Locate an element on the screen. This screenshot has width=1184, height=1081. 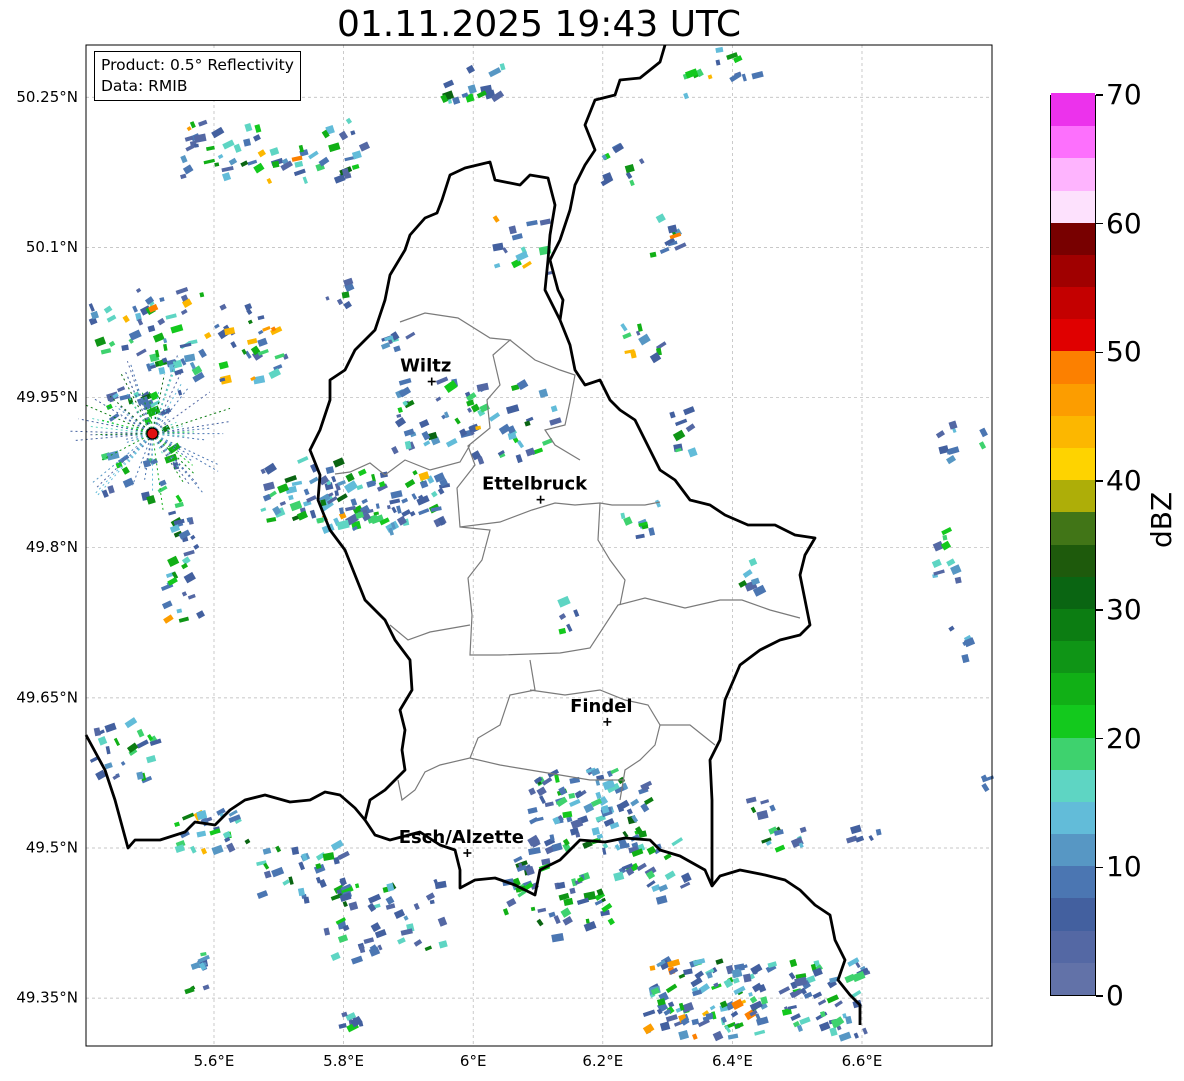
colorbar-tick-label: 10 is located at coordinates (1124, 867).